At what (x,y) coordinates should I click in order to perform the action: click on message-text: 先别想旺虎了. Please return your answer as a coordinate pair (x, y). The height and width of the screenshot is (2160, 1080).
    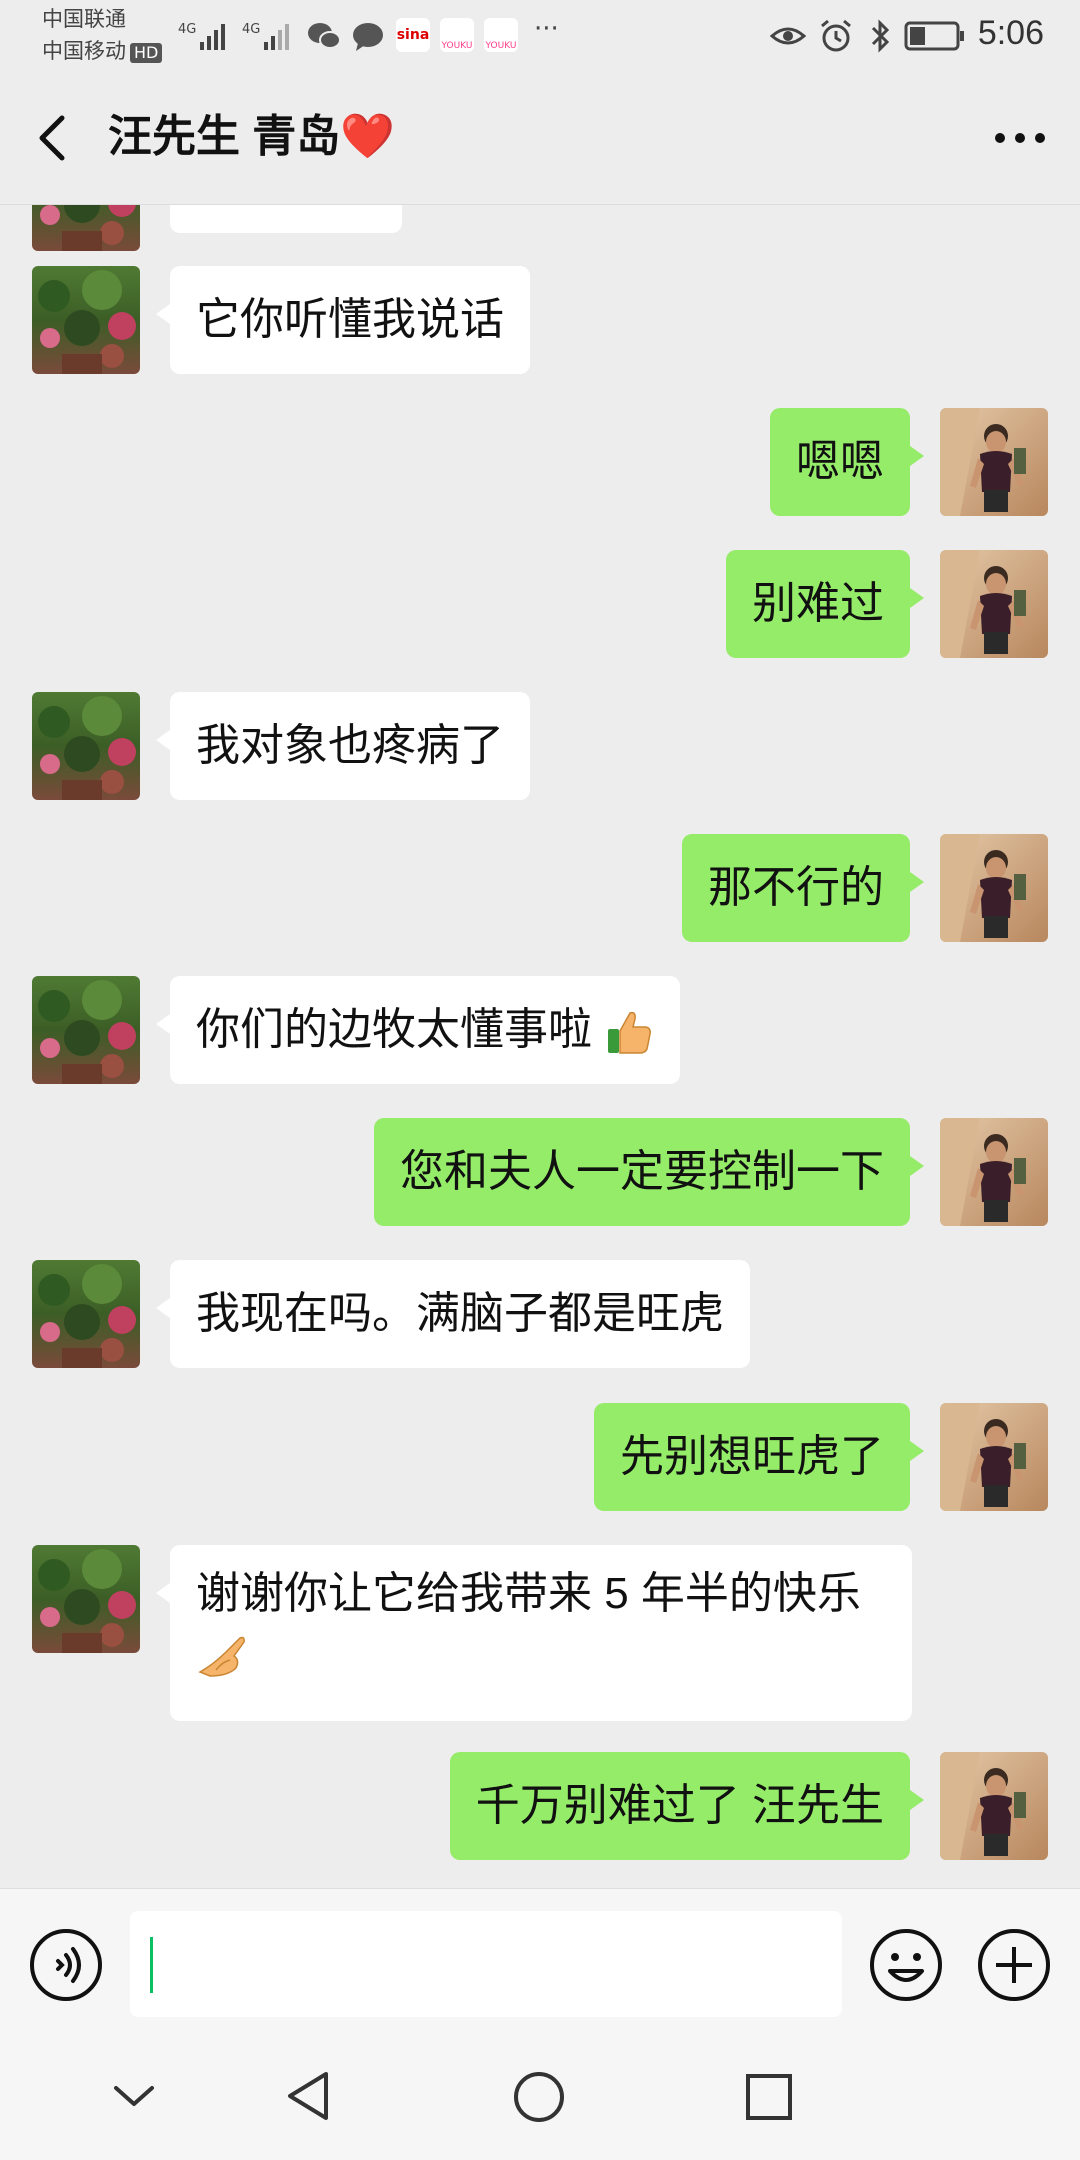
    Looking at the image, I should click on (752, 1456).